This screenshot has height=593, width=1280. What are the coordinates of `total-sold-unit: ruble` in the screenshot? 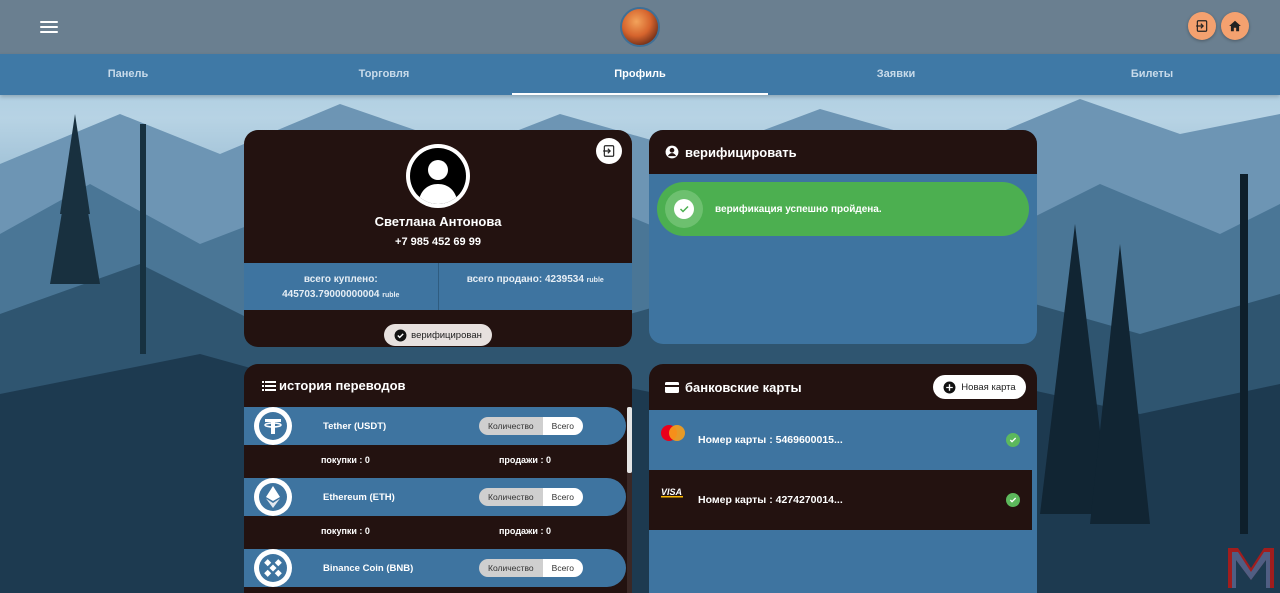 It's located at (595, 280).